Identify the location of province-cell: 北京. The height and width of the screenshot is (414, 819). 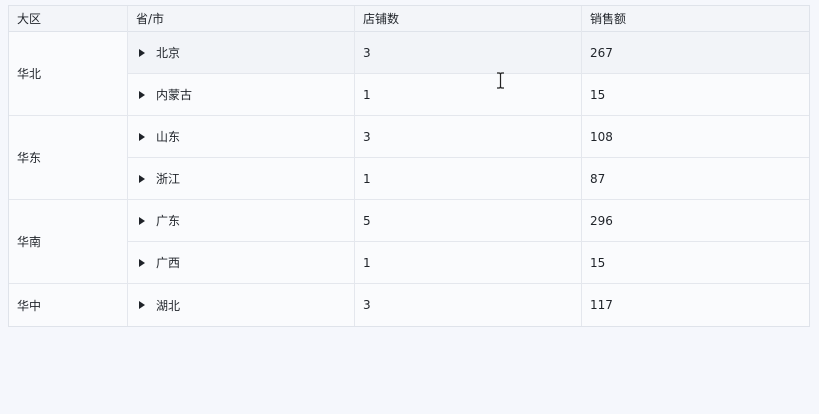
(241, 53).